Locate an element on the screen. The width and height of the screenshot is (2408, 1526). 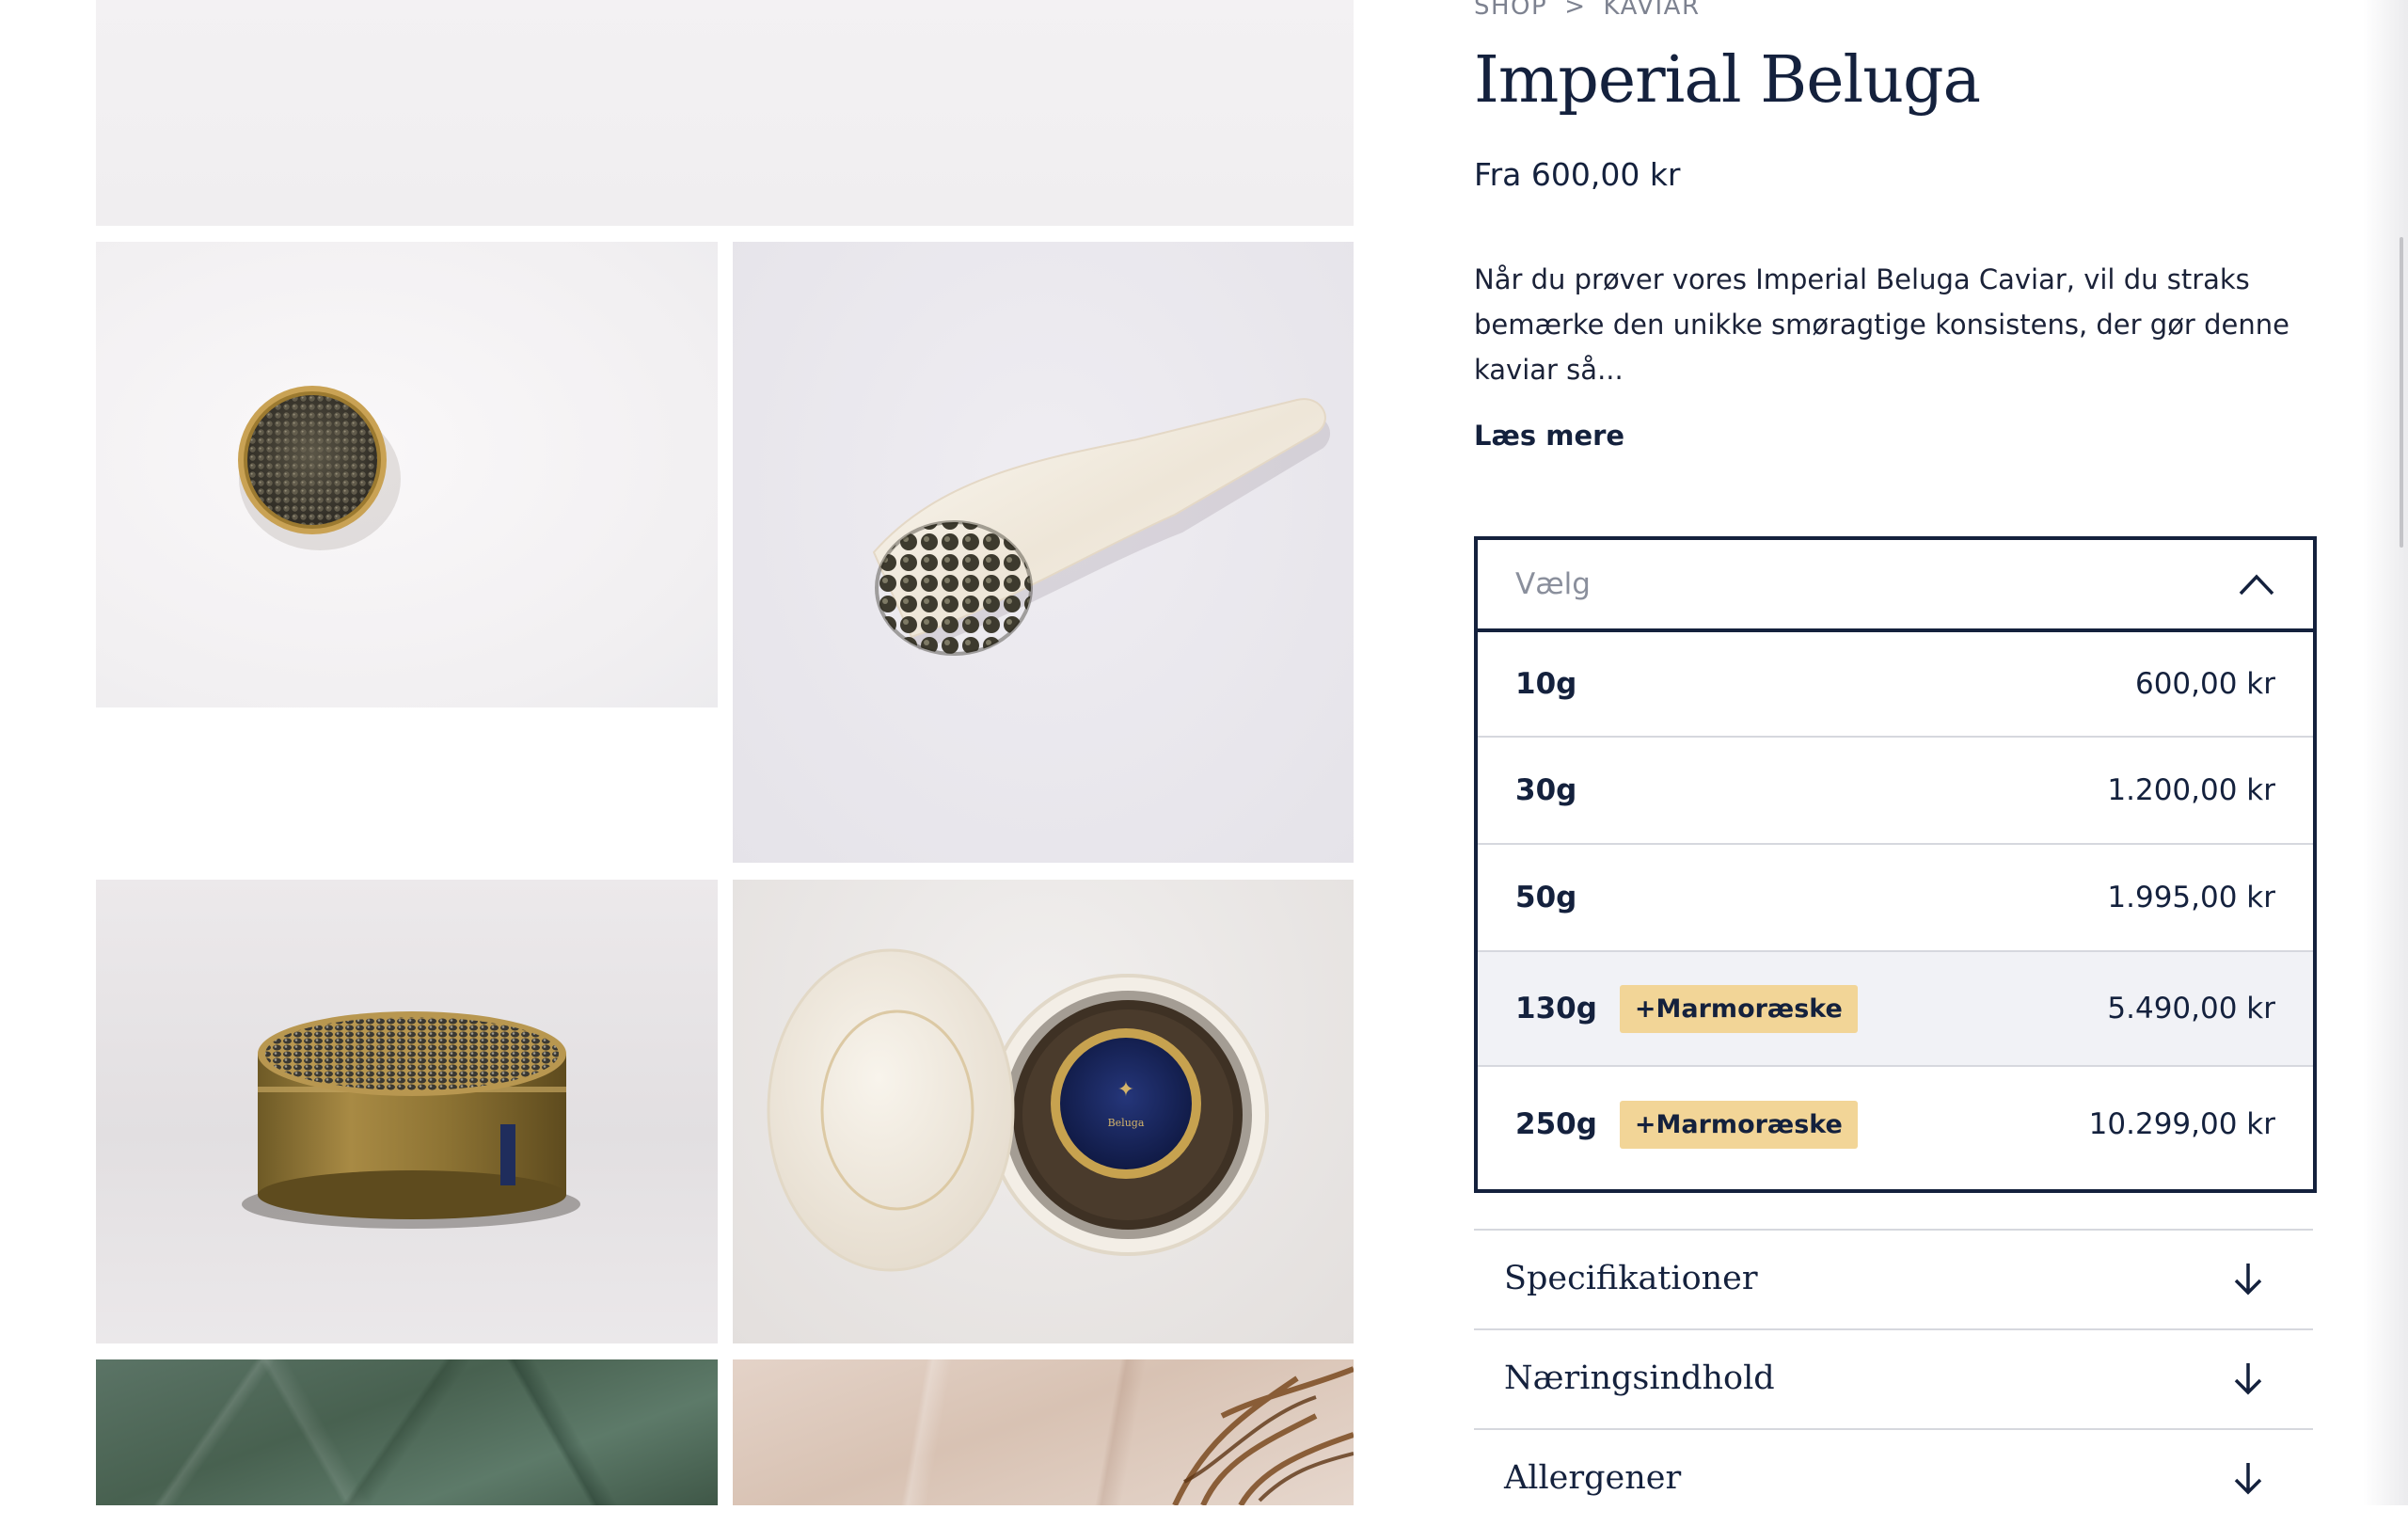
product-image-green-marble is located at coordinates (407, 1432).